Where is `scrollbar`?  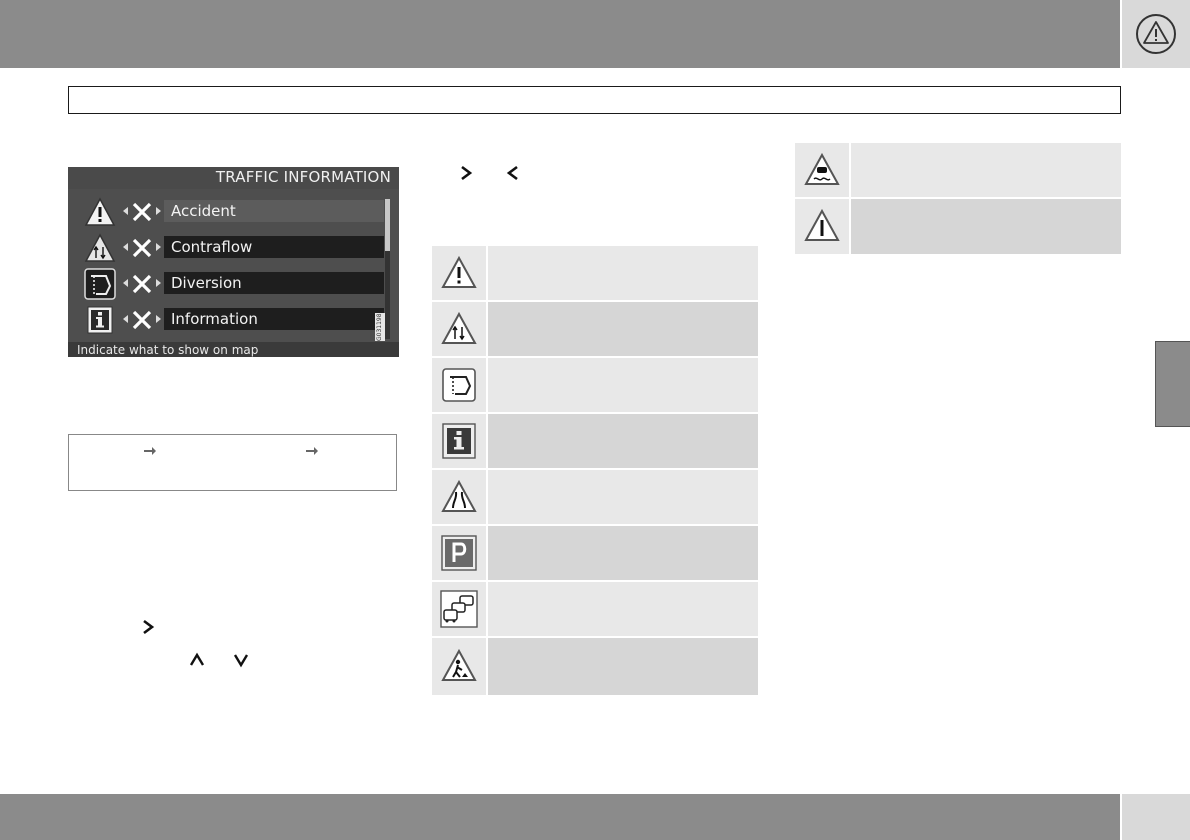
scrollbar is located at coordinates (387, 269).